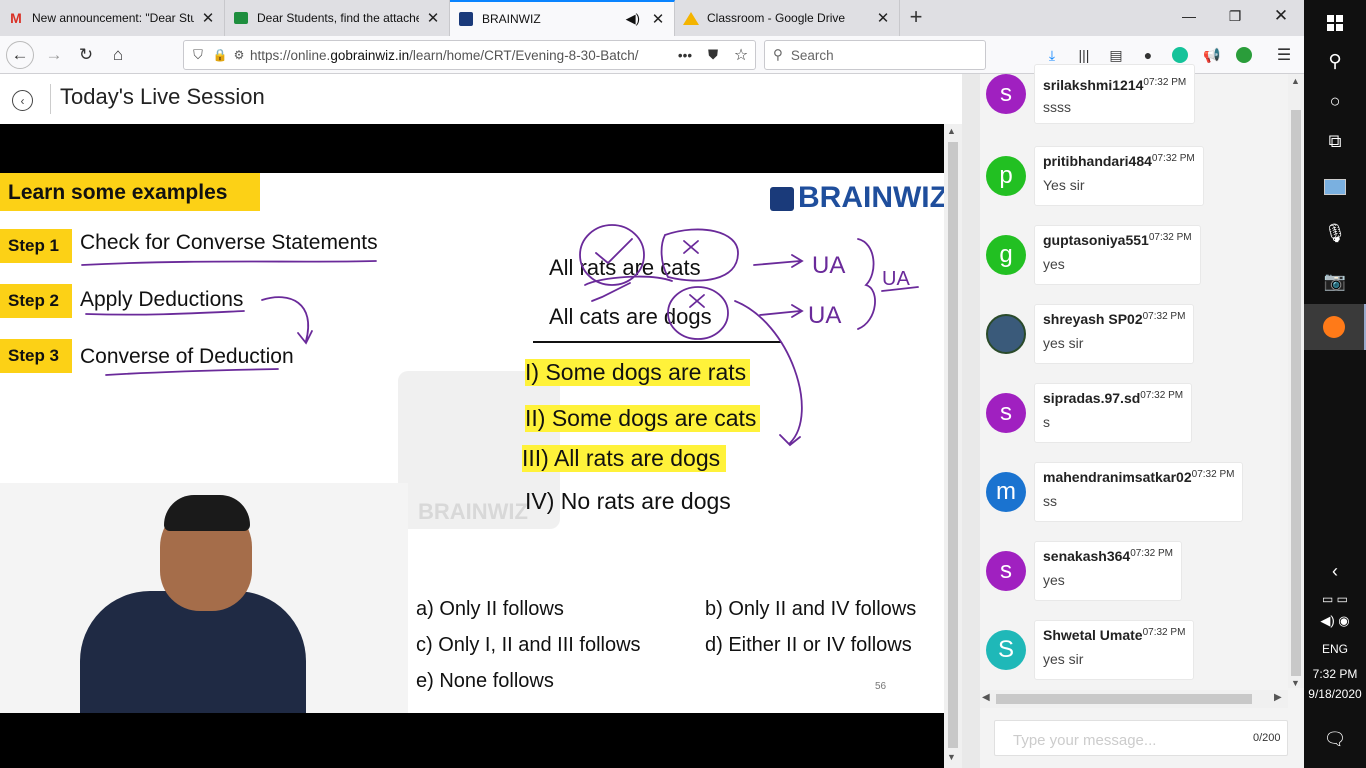  I want to click on gmail-icon: M, so click(16, 18).